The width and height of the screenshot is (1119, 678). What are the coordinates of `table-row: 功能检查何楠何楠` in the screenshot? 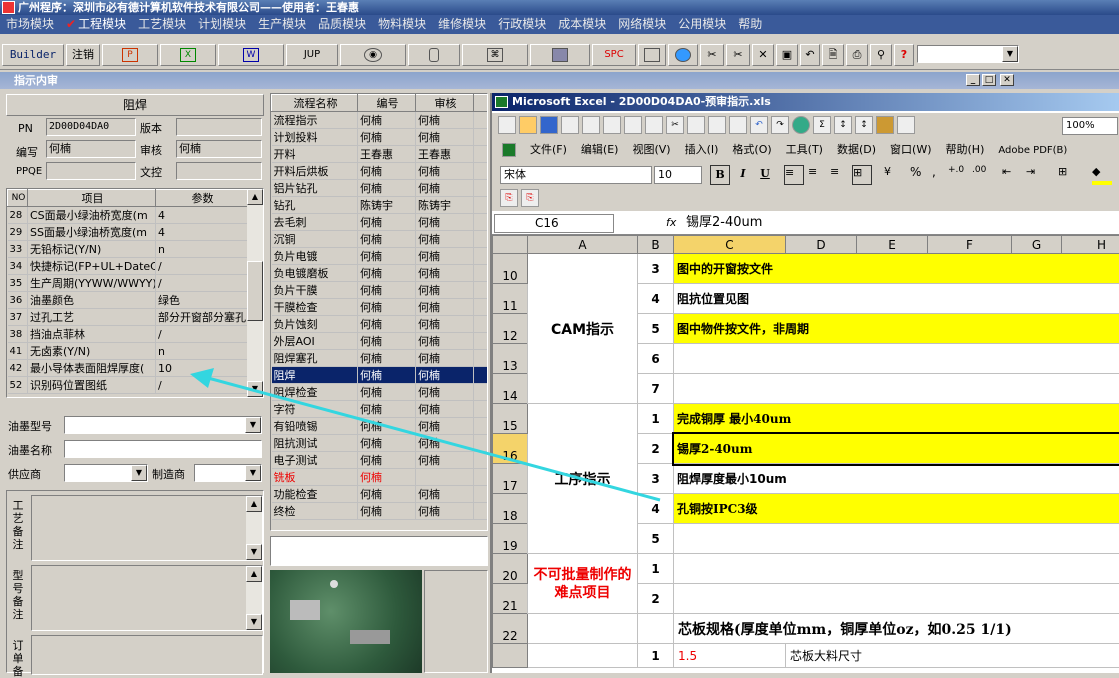 It's located at (380, 494).